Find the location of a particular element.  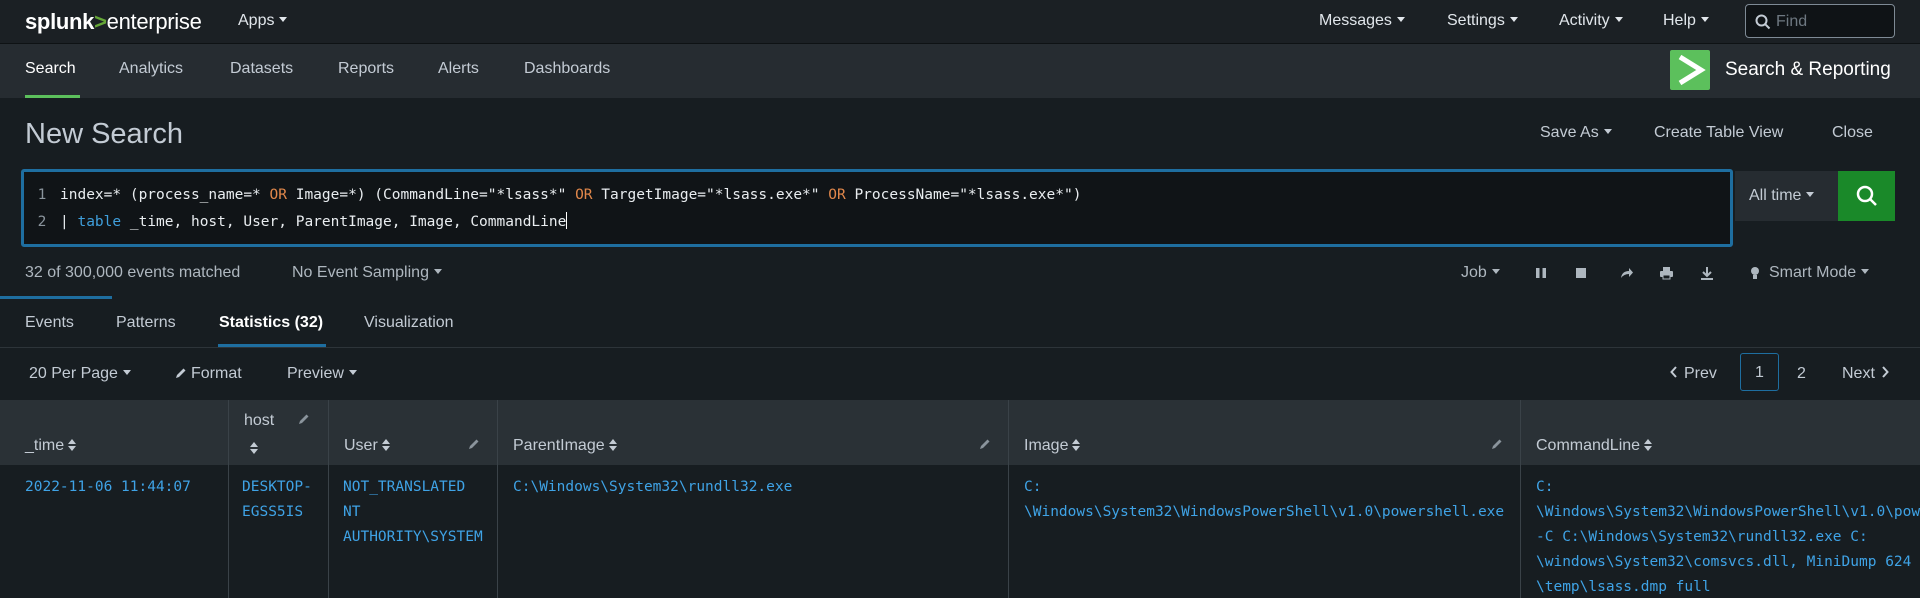

text-cursor is located at coordinates (567, 220).